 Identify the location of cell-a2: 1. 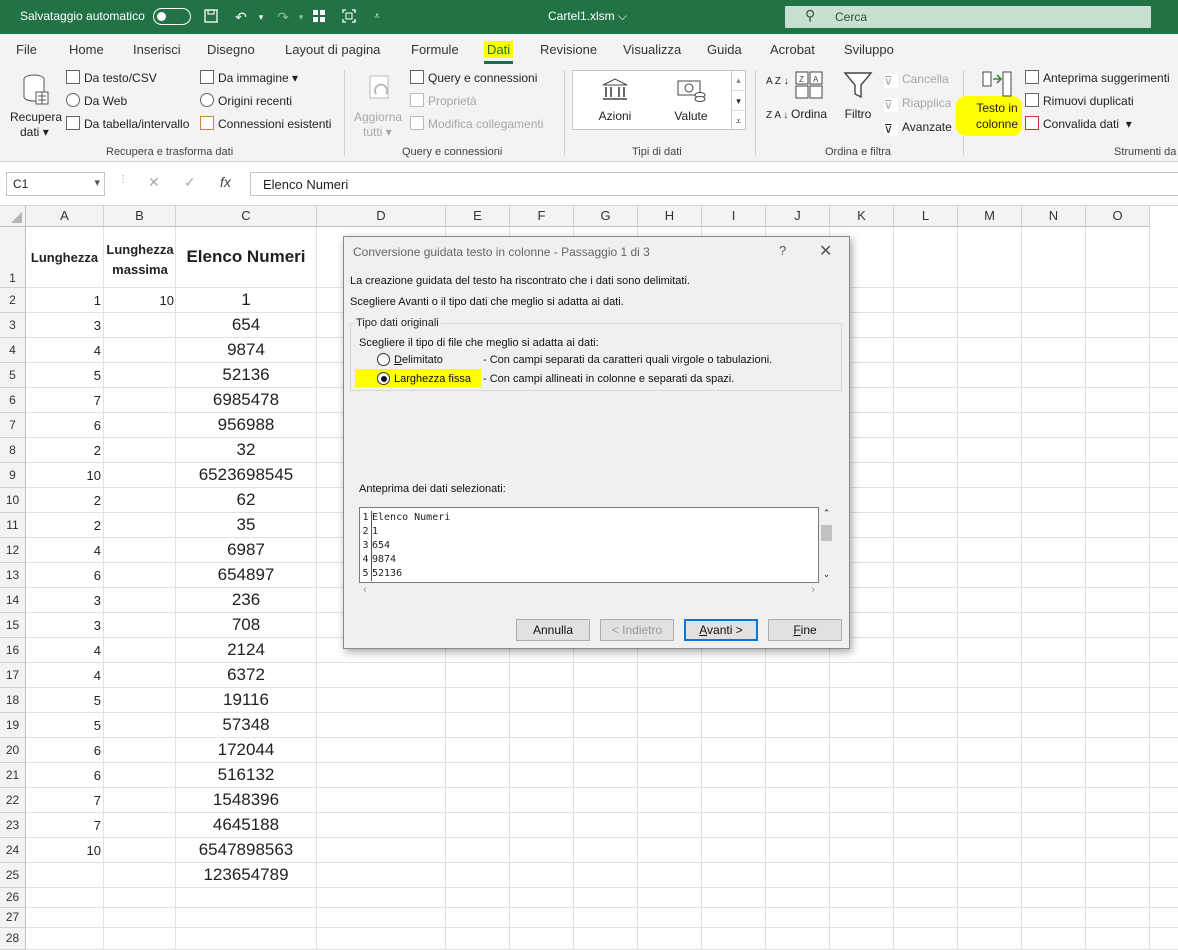
(64, 300).